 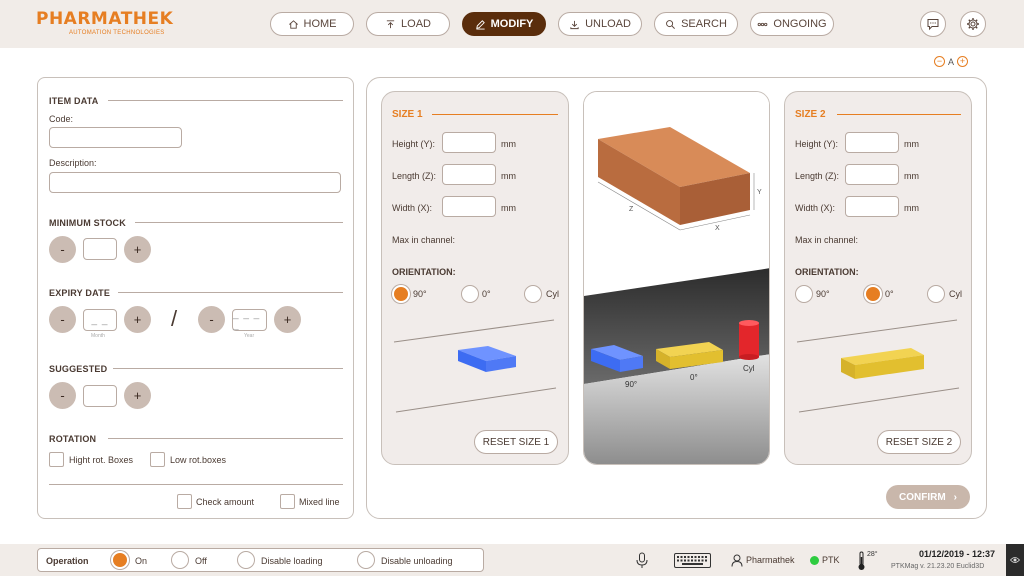 I want to click on nav-search-label: SEARCH, so click(x=704, y=24).